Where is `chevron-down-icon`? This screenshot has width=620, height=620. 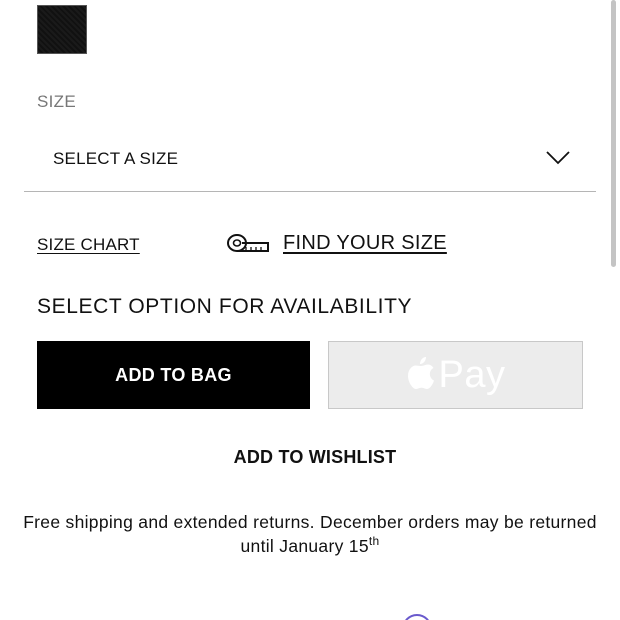 chevron-down-icon is located at coordinates (558, 158).